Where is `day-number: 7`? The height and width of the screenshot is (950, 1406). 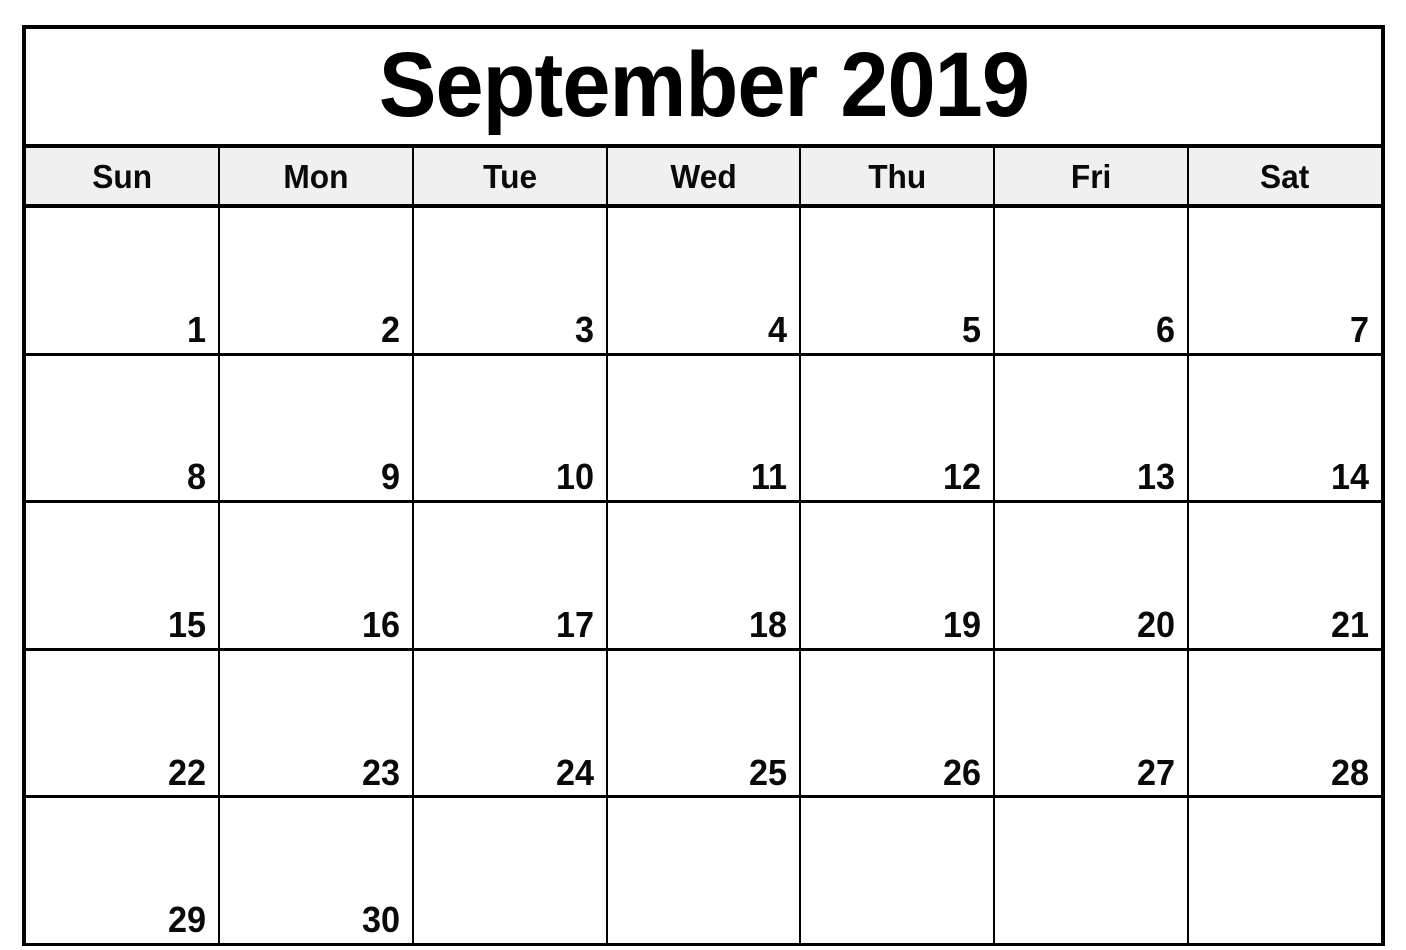 day-number: 7 is located at coordinates (1359, 329).